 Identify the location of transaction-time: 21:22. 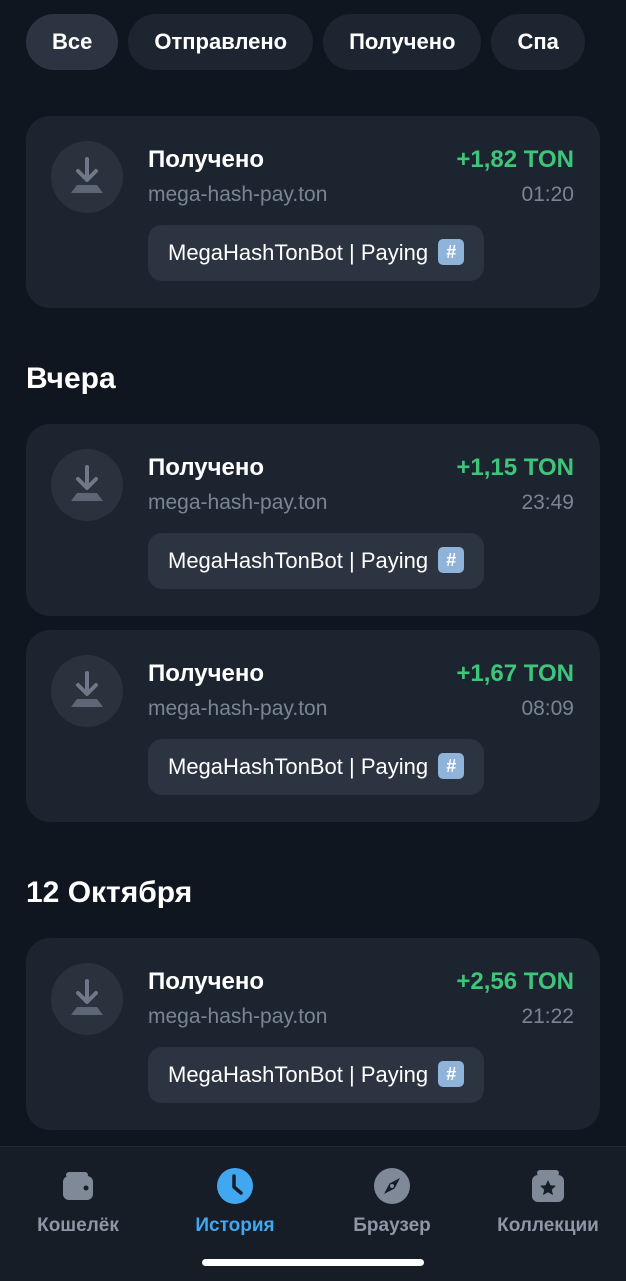
(547, 1016).